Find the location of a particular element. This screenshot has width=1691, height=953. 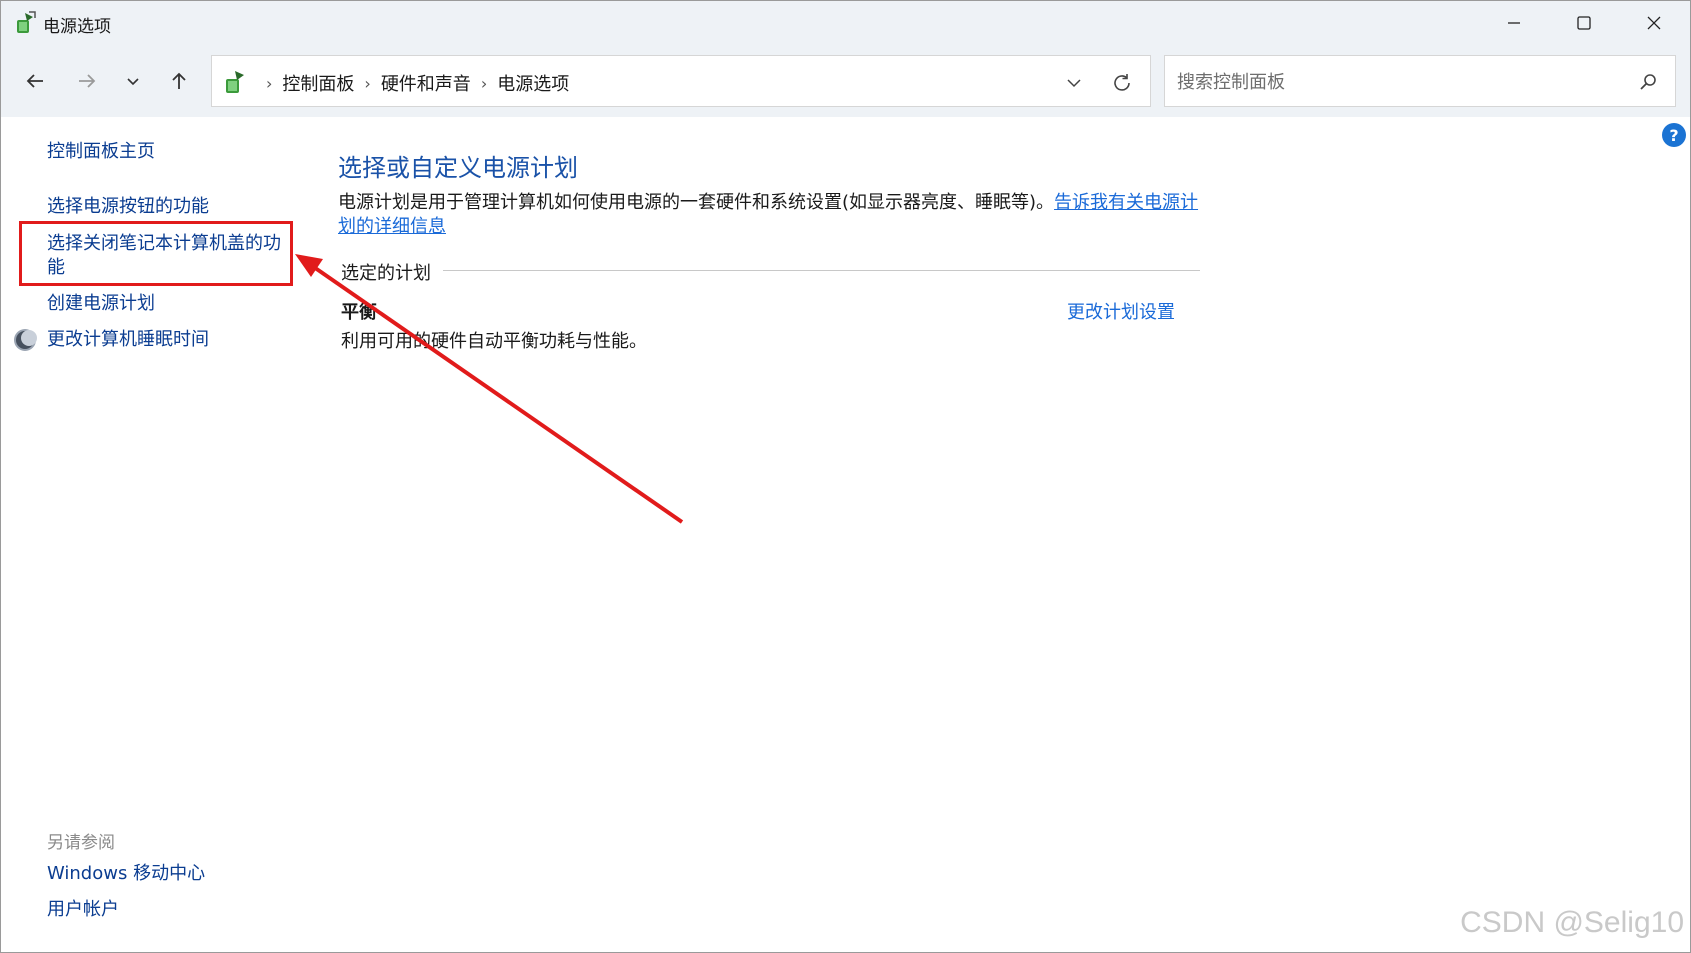

maximize-button is located at coordinates (1584, 23).